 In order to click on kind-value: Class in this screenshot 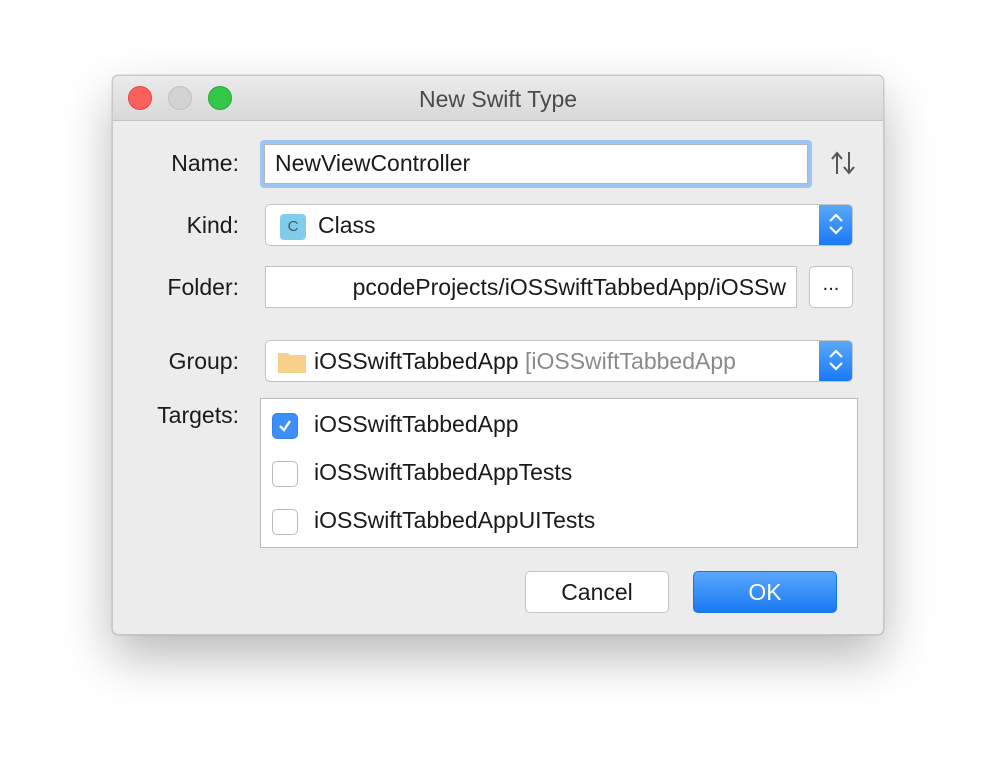, I will do `click(347, 225)`.